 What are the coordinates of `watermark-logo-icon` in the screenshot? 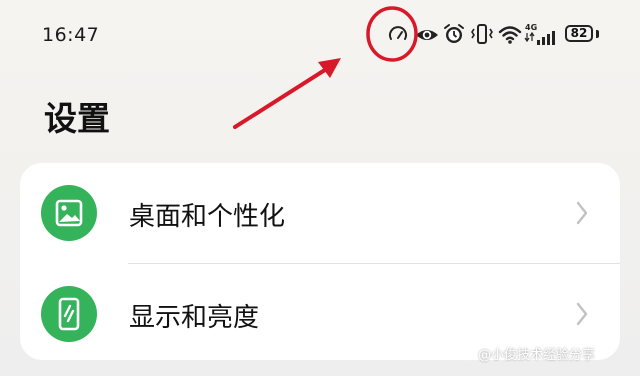 It's located at (467, 353).